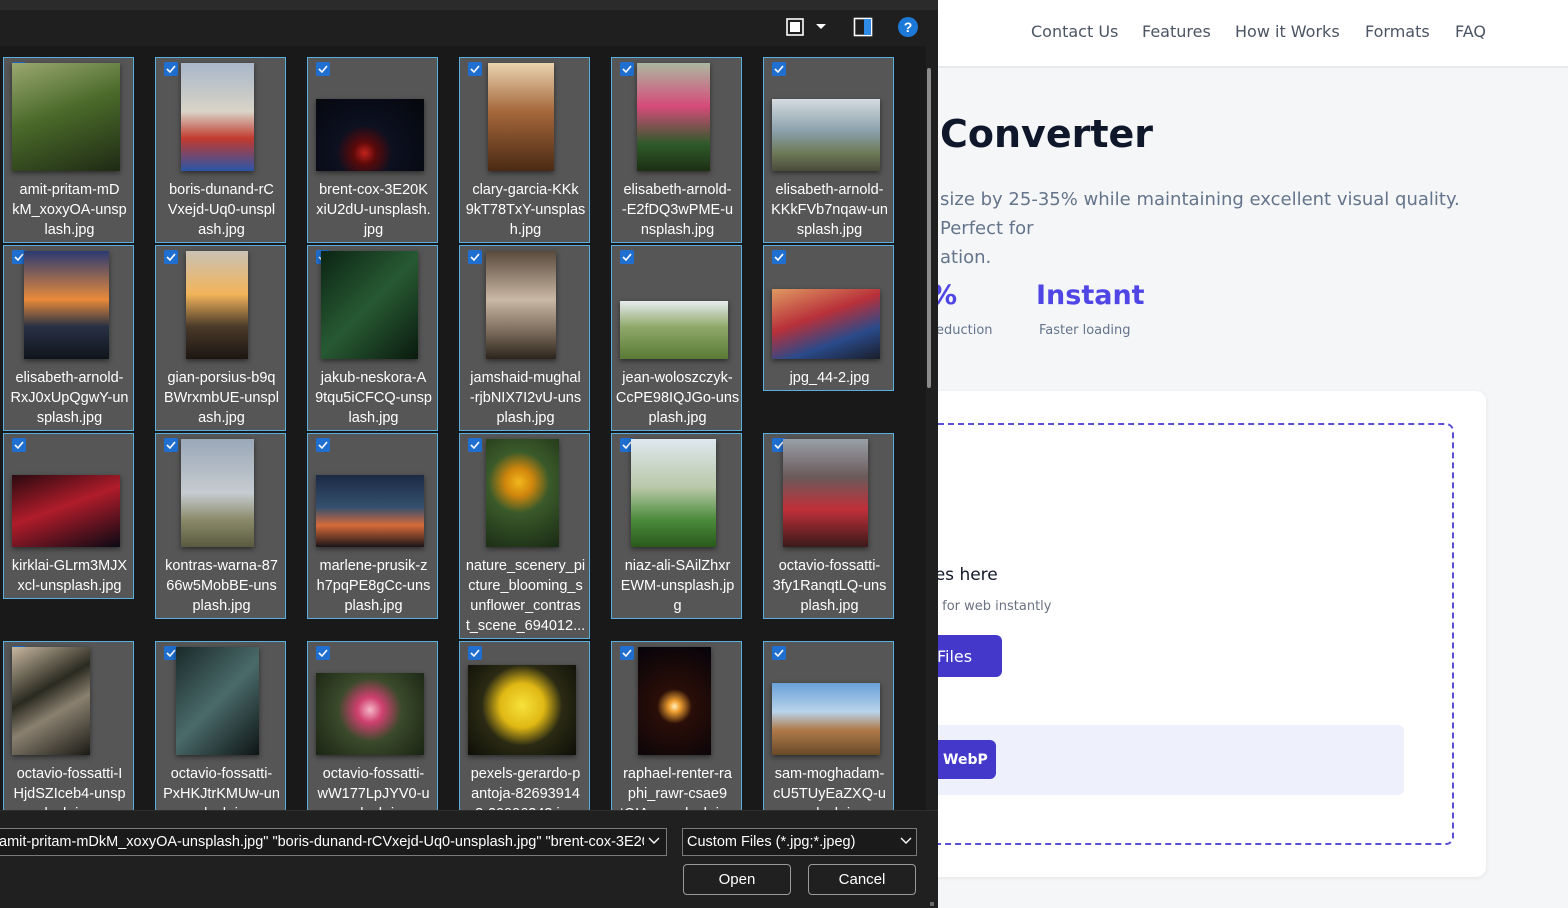  I want to click on file-type-select: Custom Files (*.jpg;*.jpeg), so click(799, 842).